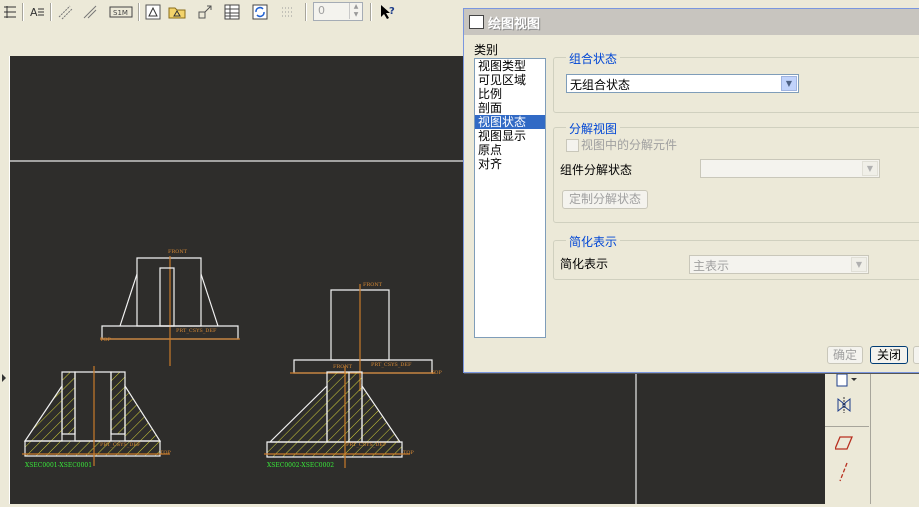 This screenshot has height=507, width=919. What do you see at coordinates (872, 437) in the screenshot?
I see `right-tool-panel` at bounding box center [872, 437].